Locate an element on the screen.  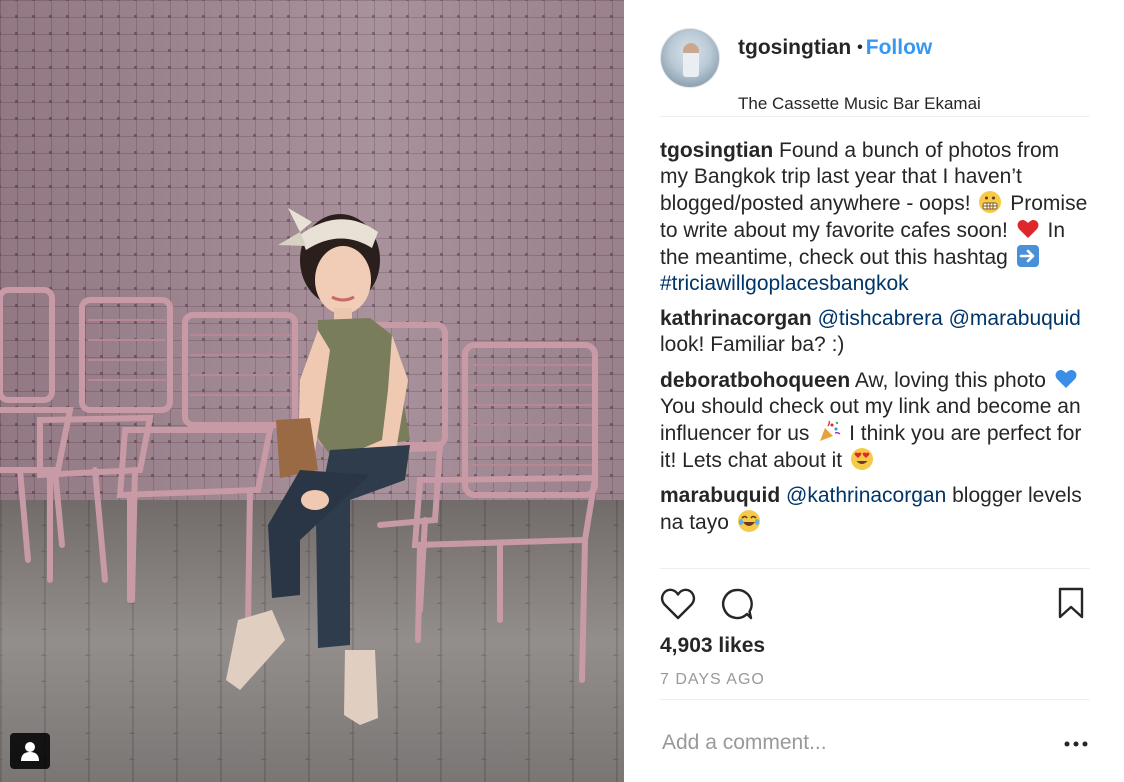
tears-of-joy-icon is located at coordinates (748, 521).